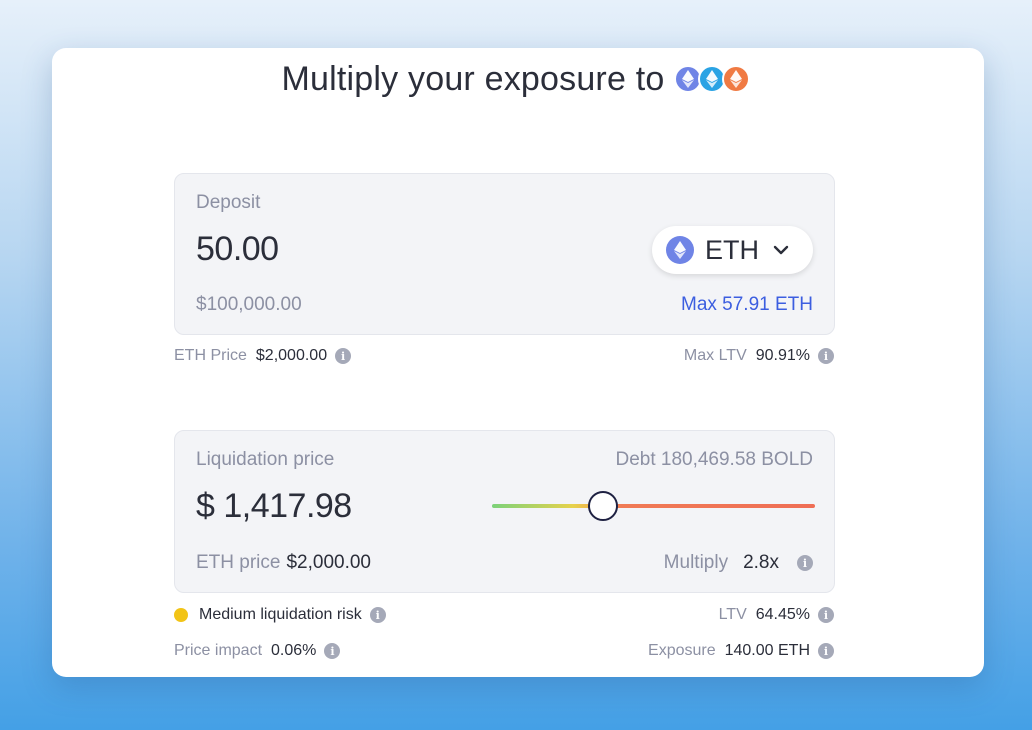 The image size is (1032, 730). I want to click on liq-eth-price-value: $2,000.00, so click(328, 562).